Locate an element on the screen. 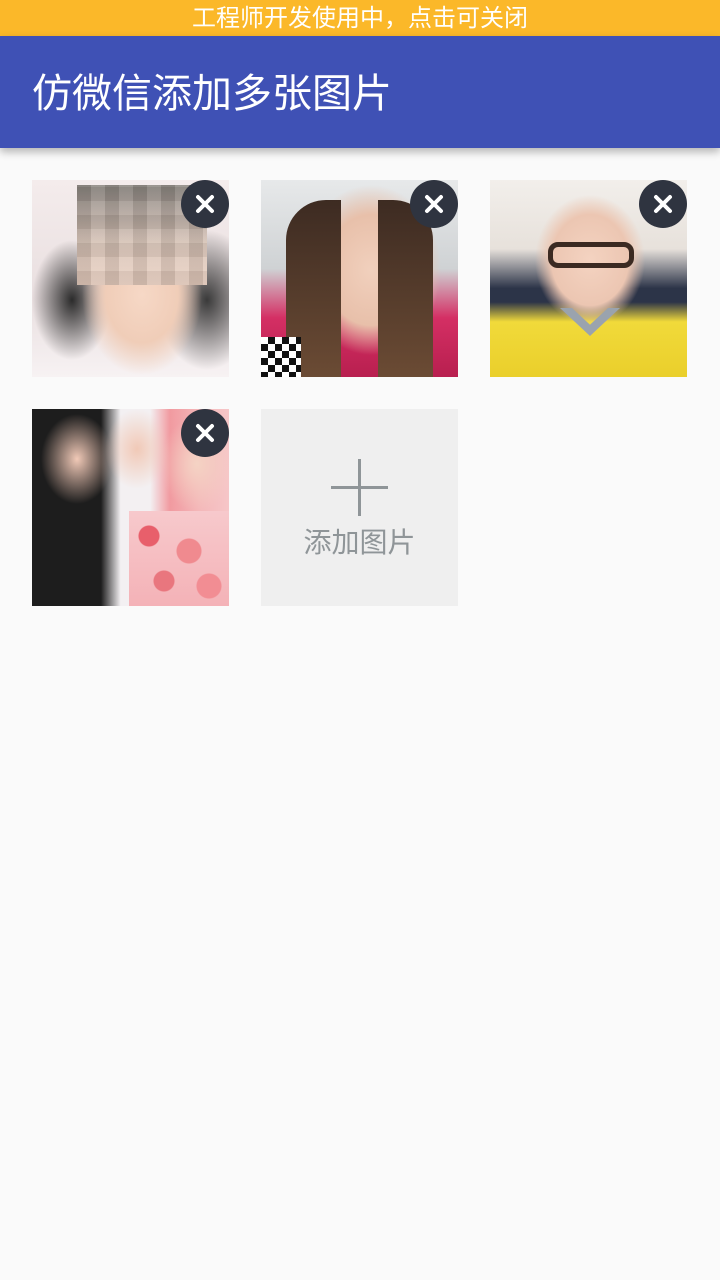 The width and height of the screenshot is (720, 1280). add-image-button: 添加图片 is located at coordinates (359, 507).